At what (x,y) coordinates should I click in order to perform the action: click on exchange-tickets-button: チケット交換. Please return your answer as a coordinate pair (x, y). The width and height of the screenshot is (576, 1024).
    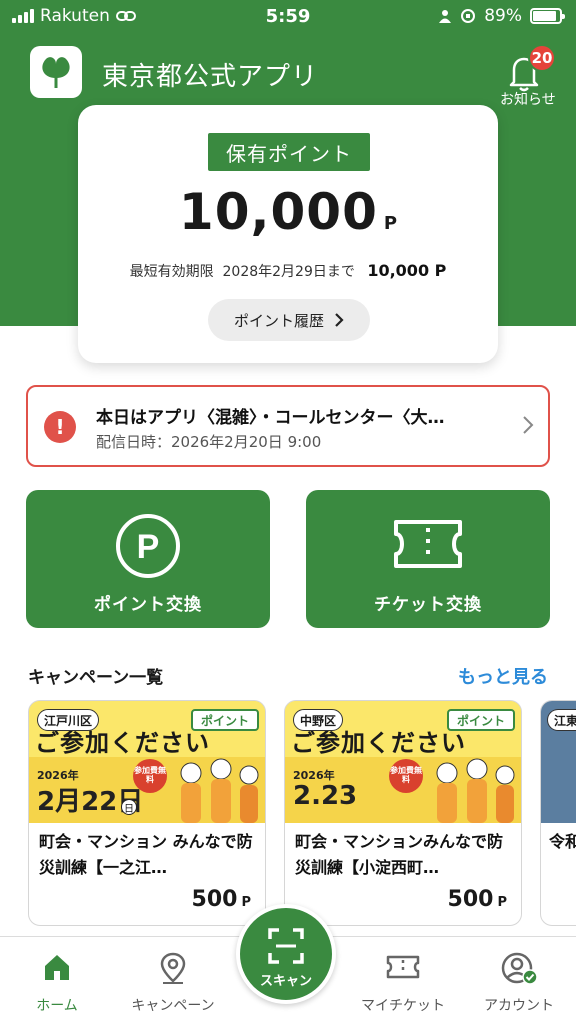
    Looking at the image, I should click on (428, 559).